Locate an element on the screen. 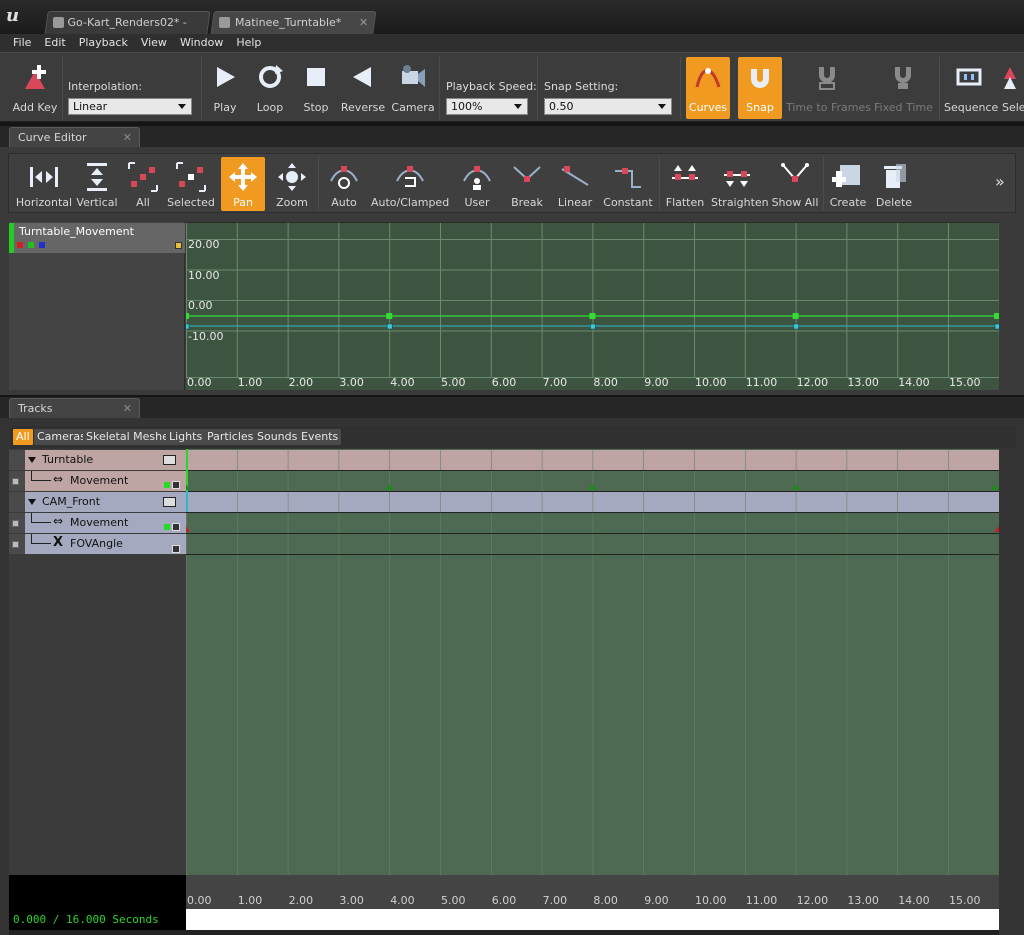  zoom-icon is located at coordinates (292, 177).